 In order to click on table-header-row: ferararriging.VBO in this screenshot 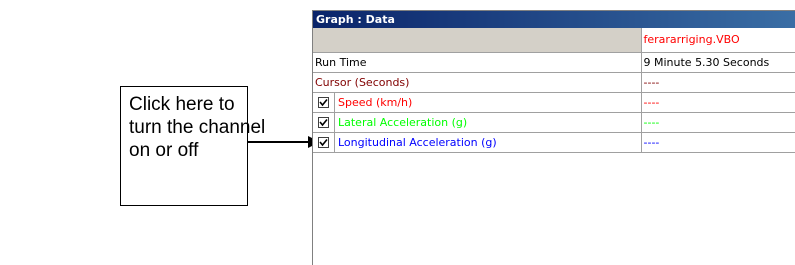, I will do `click(554, 40)`.